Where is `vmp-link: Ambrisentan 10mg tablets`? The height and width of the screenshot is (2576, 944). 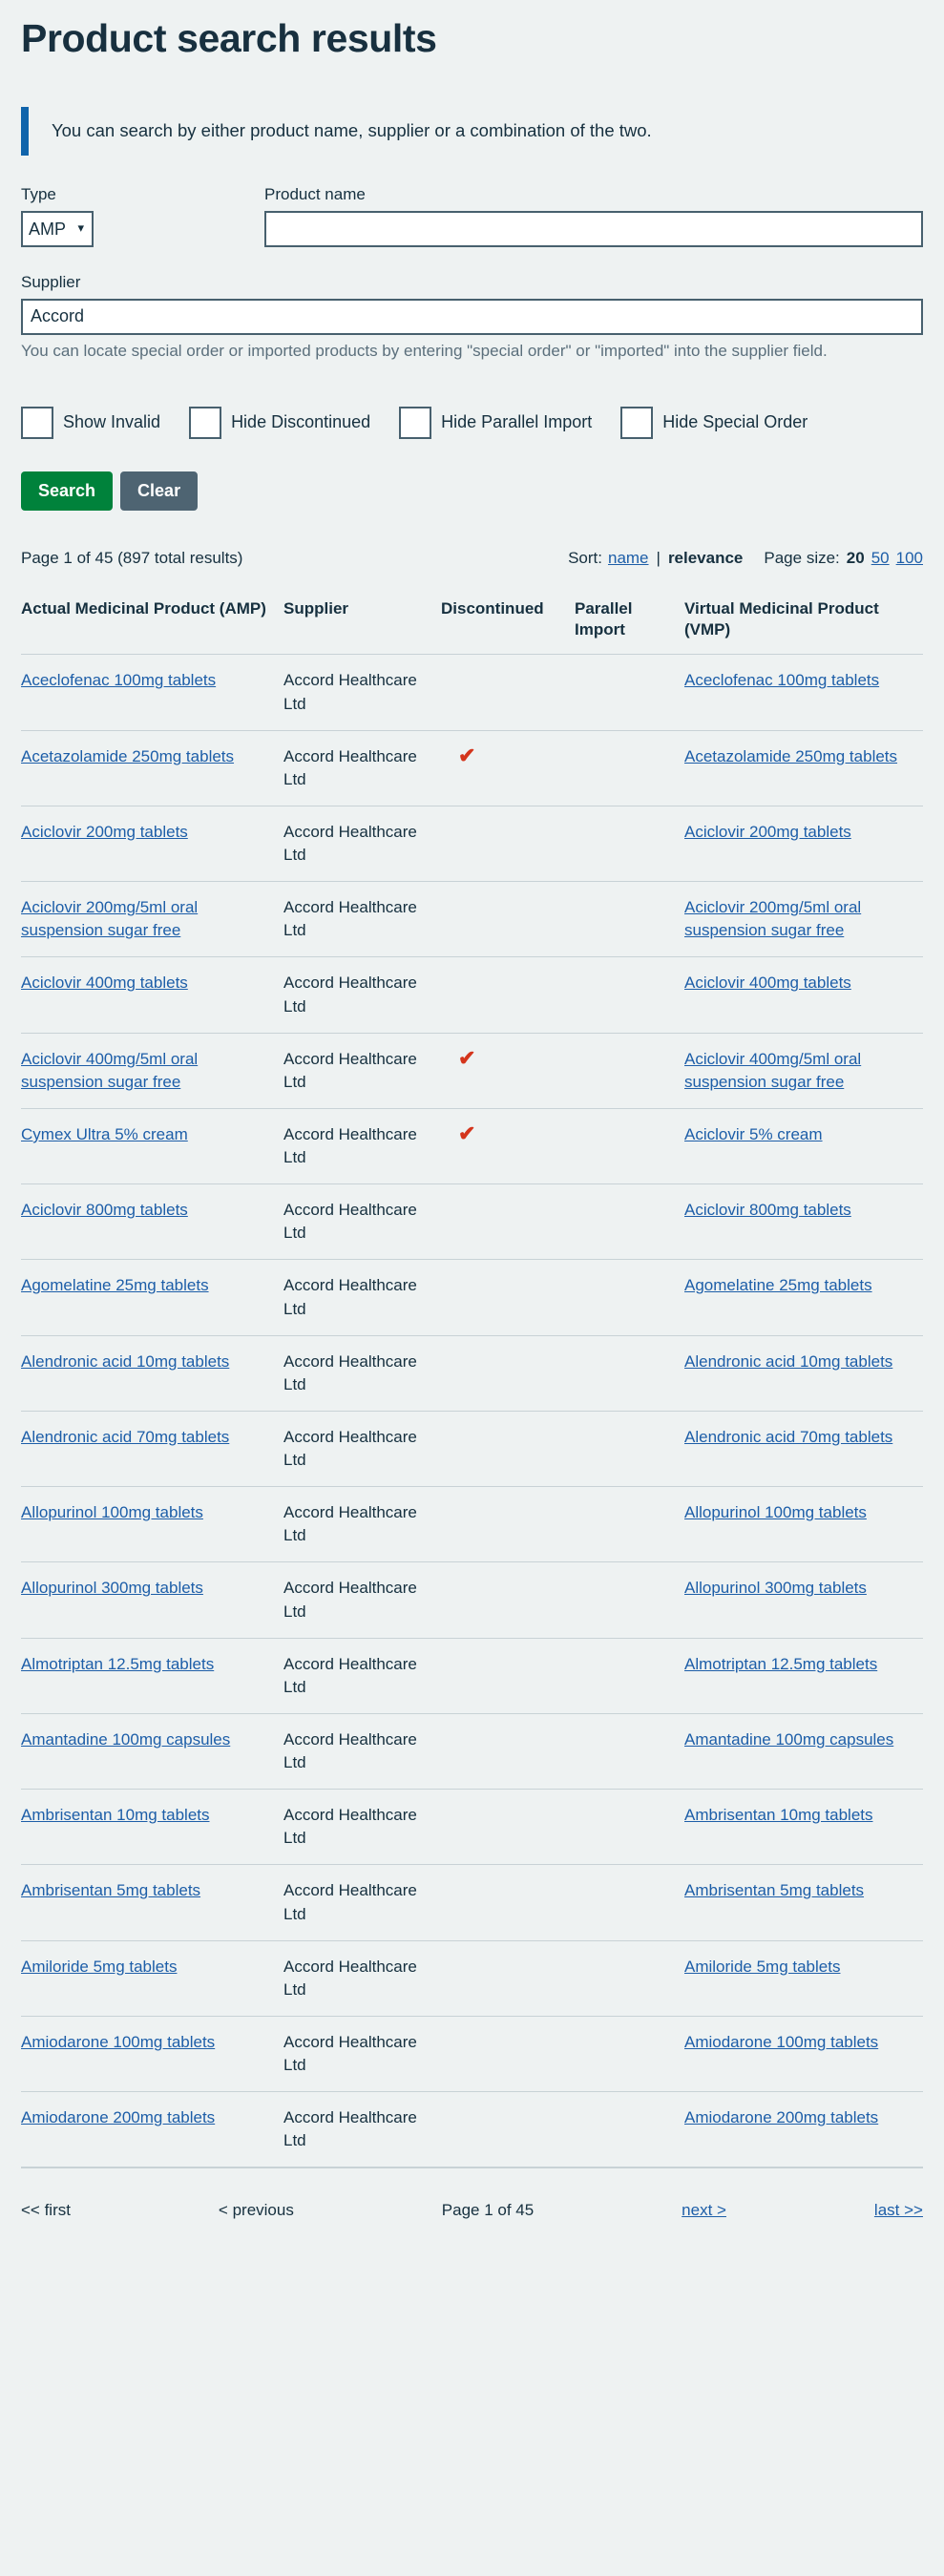
vmp-link: Ambrisentan 10mg tablets is located at coordinates (778, 1815).